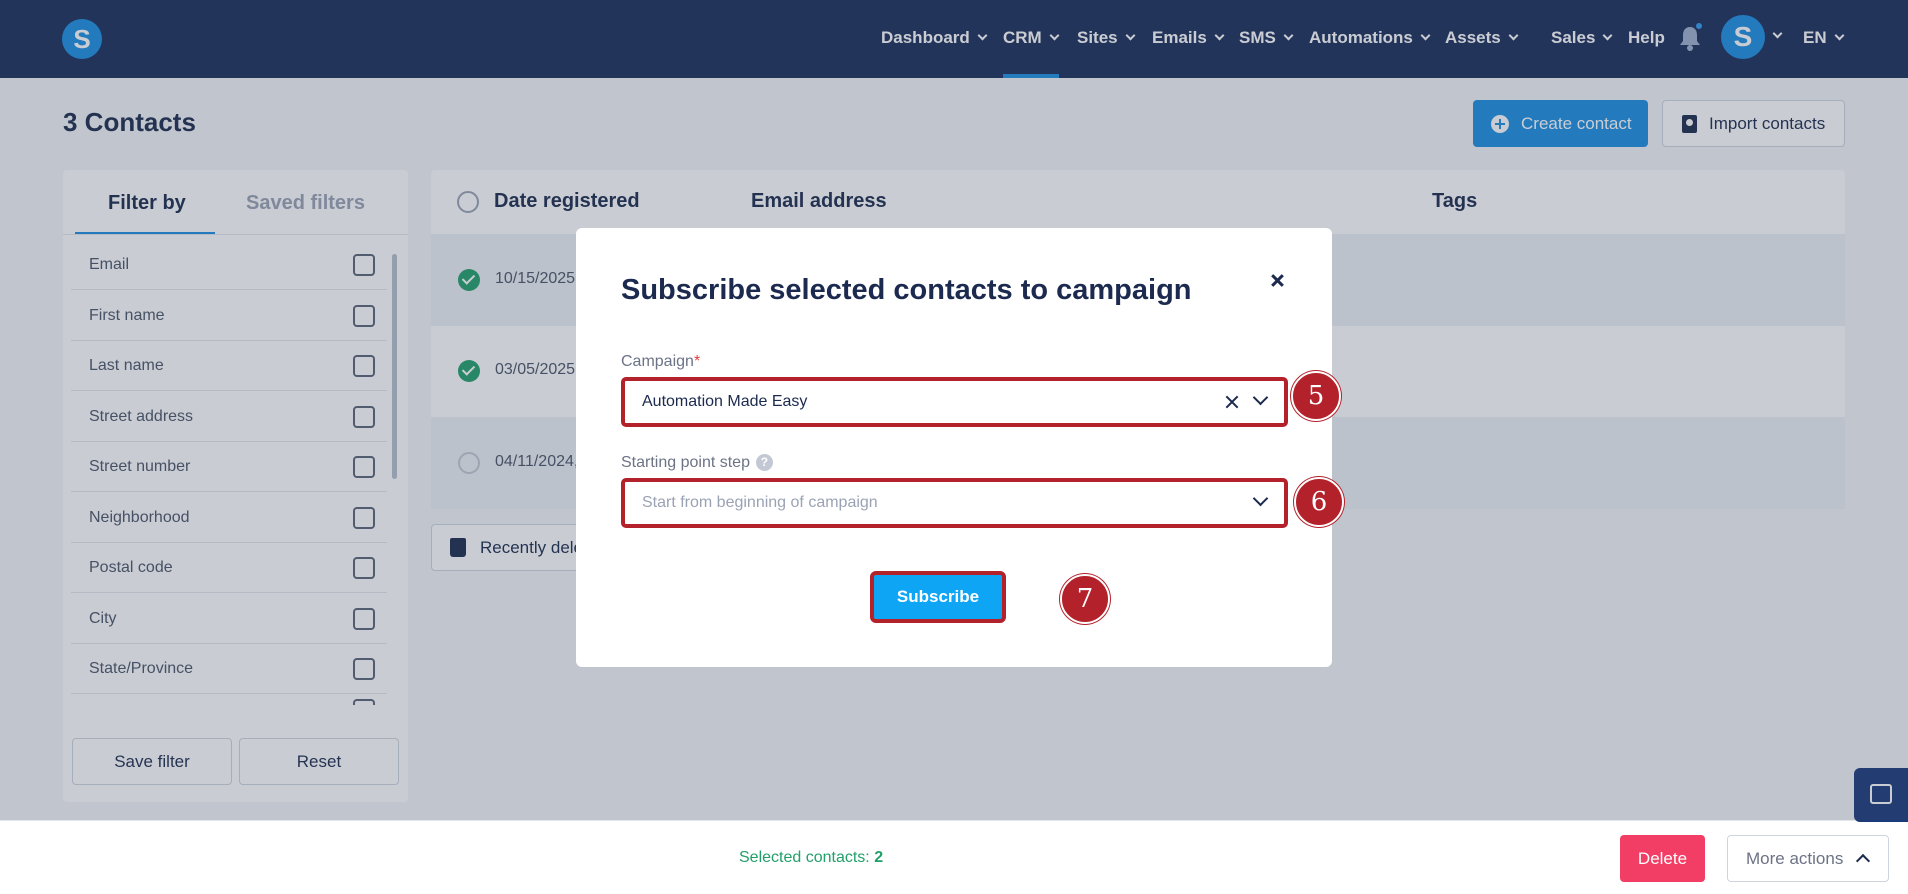 This screenshot has height=894, width=1908. What do you see at coordinates (879, 857) in the screenshot?
I see `selected-count: 2` at bounding box center [879, 857].